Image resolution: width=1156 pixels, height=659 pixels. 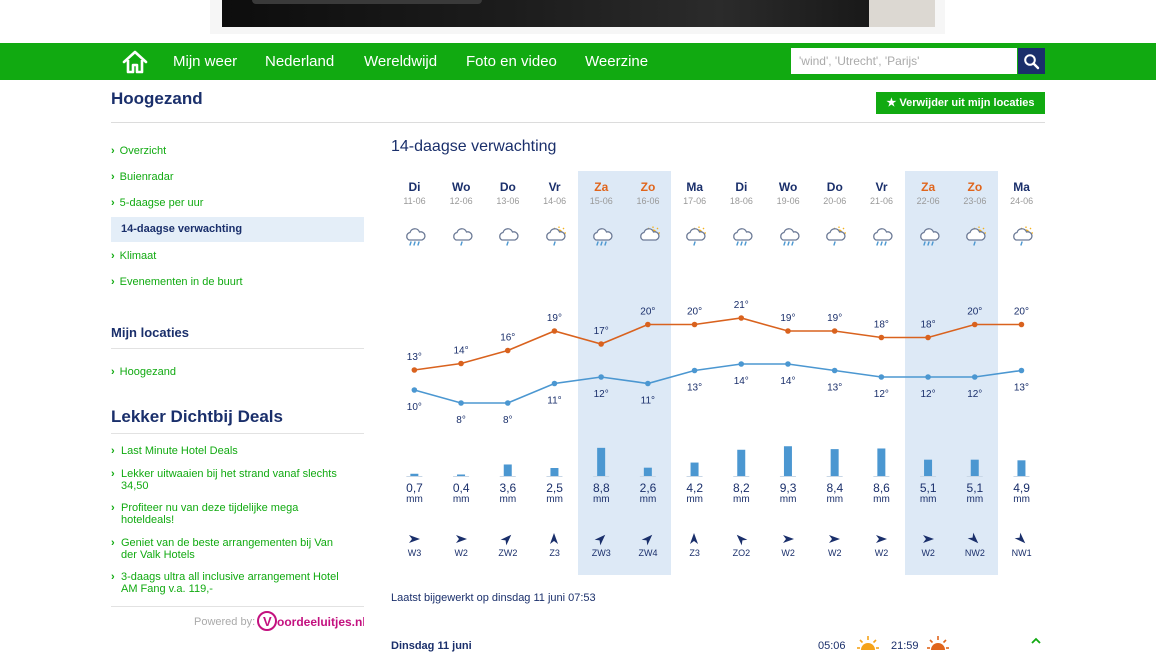 I want to click on sunset-icon, so click(x=938, y=644).